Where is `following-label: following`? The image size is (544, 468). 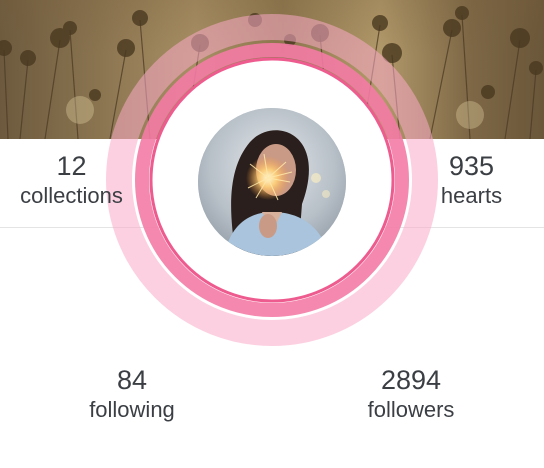
following-label: following is located at coordinates (132, 409).